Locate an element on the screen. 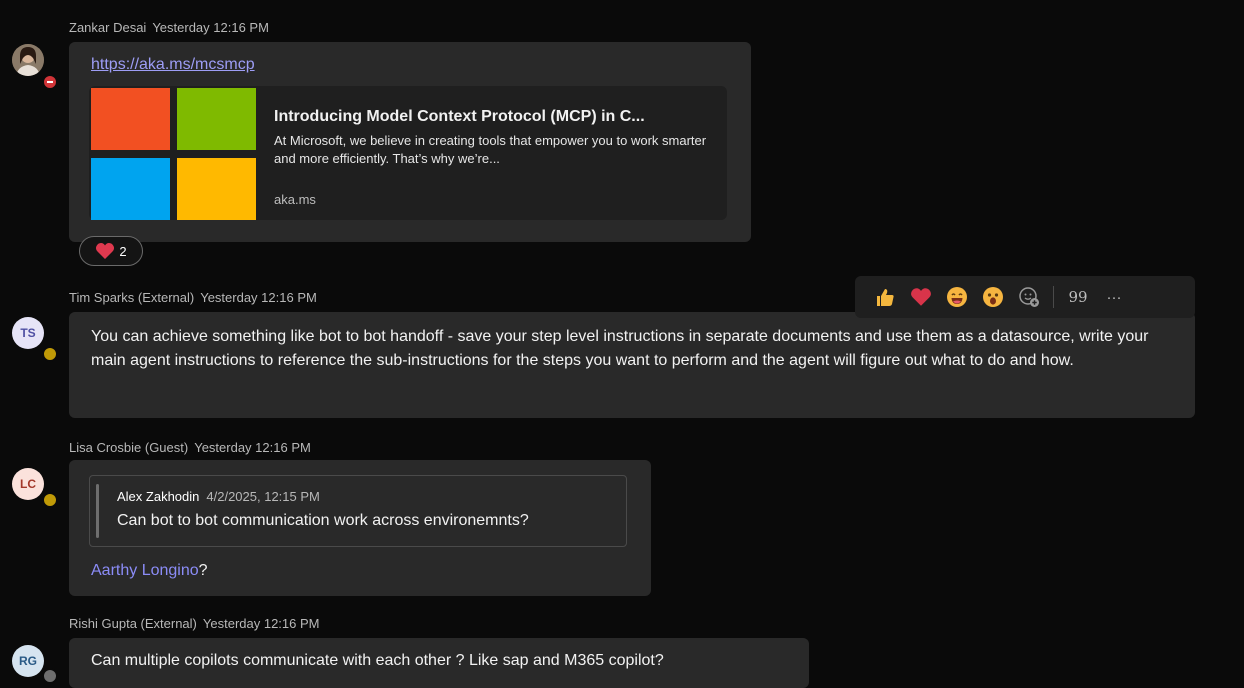  message-header: Rishi Gupta (External) Yesterday 12:16 PM is located at coordinates (194, 623).